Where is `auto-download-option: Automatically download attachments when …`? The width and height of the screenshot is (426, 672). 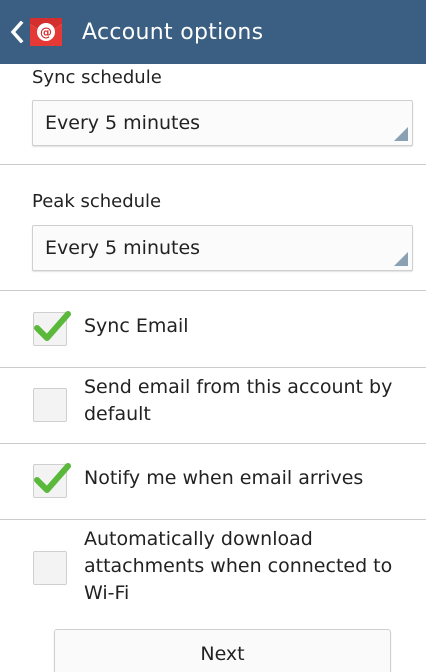
auto-download-option: Automatically download attachments when … is located at coordinates (213, 570).